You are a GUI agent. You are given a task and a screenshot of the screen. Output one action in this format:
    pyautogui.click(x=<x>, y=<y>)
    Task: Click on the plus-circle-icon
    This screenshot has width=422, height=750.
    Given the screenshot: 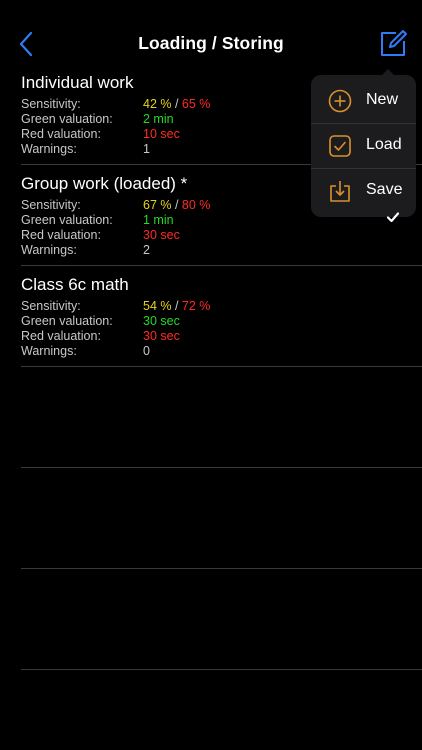 What is the action you would take?
    pyautogui.click(x=340, y=101)
    